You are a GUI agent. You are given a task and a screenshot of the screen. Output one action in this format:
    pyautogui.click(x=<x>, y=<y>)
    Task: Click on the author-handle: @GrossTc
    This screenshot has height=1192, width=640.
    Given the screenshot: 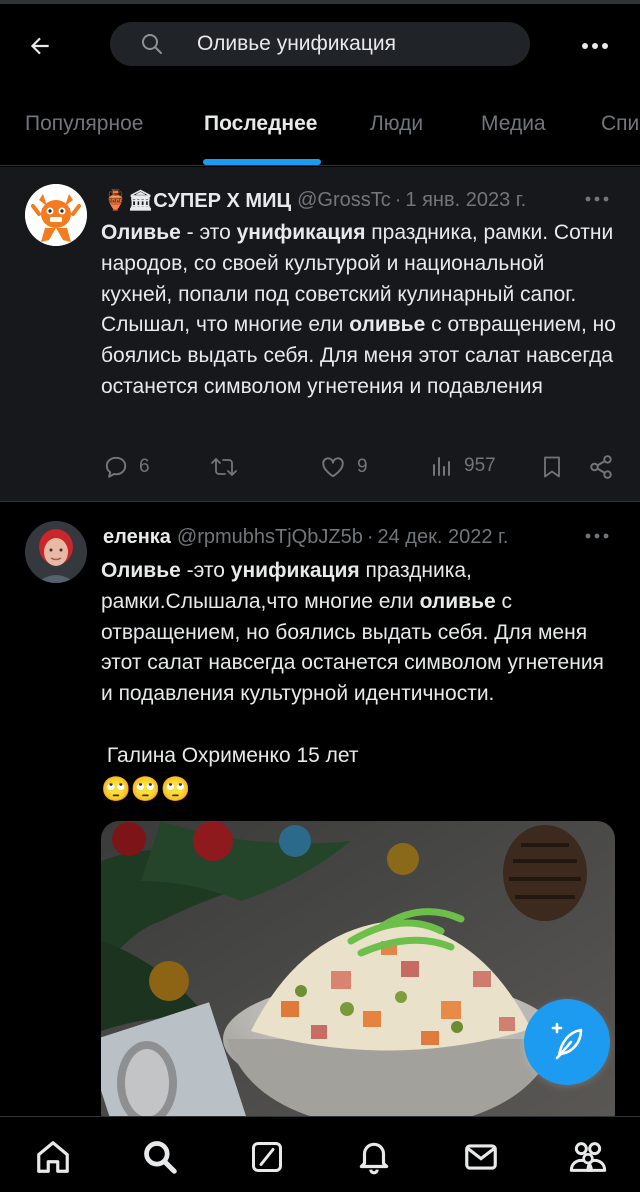 What is the action you would take?
    pyautogui.click(x=344, y=200)
    